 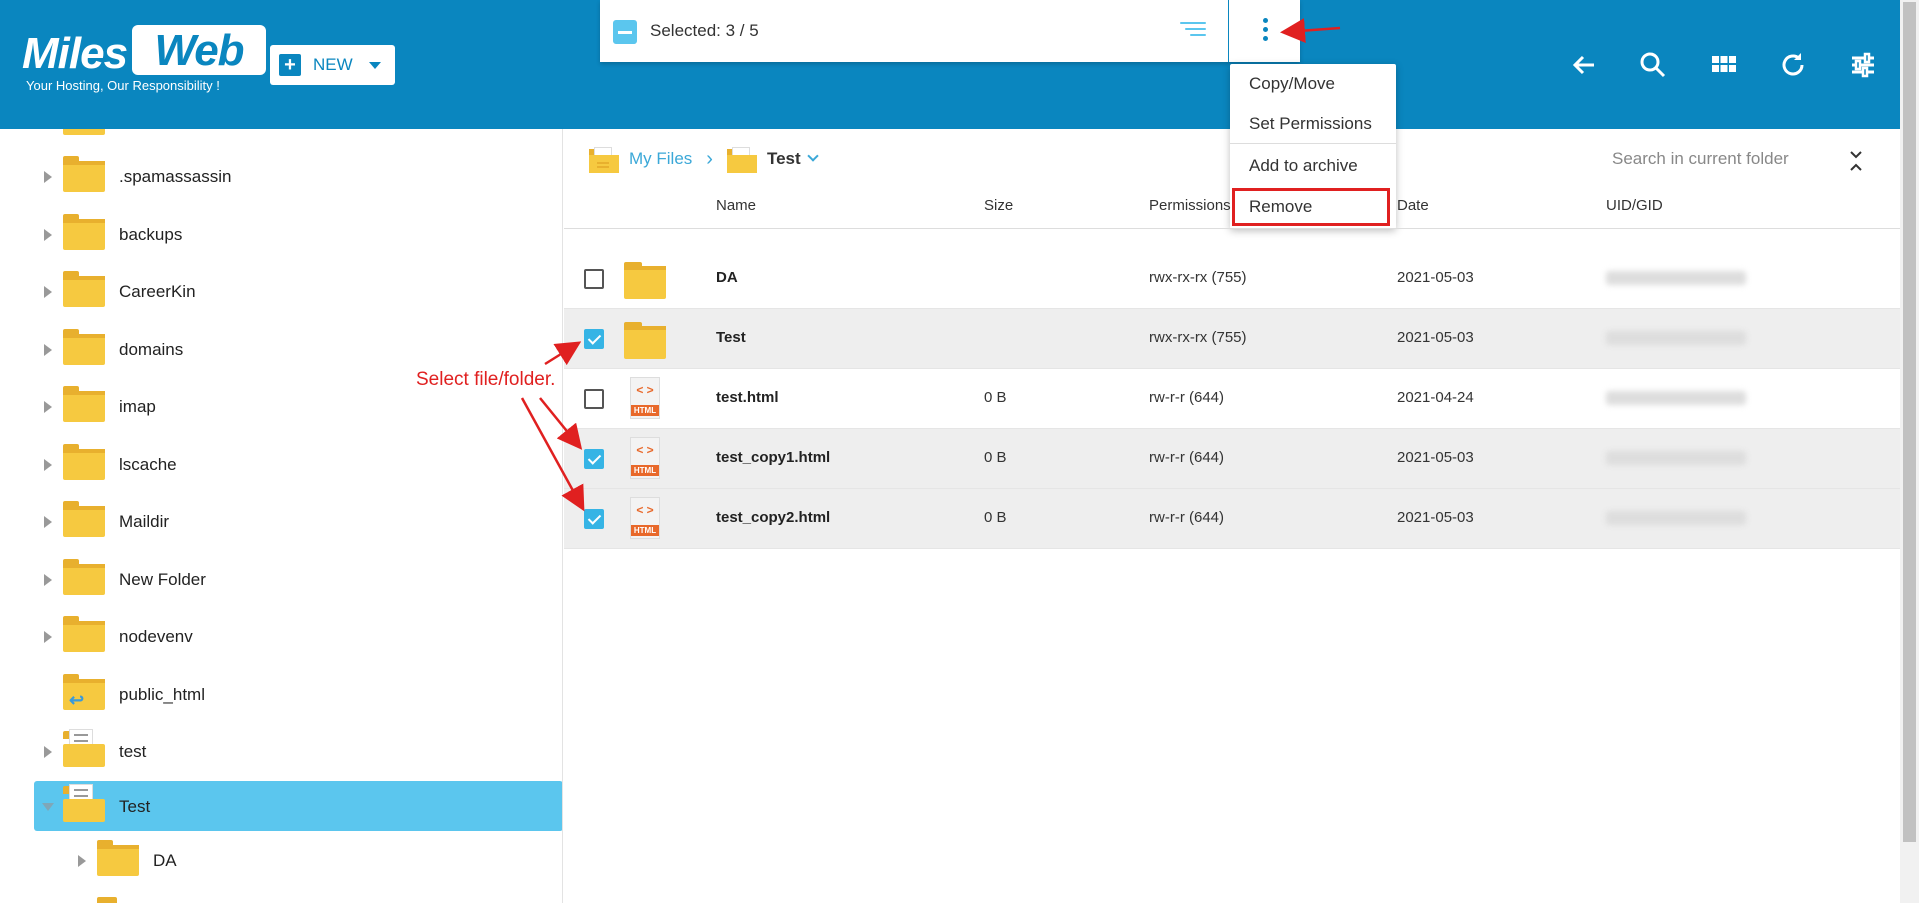 What do you see at coordinates (998, 205) in the screenshot?
I see `column-header-size: Size` at bounding box center [998, 205].